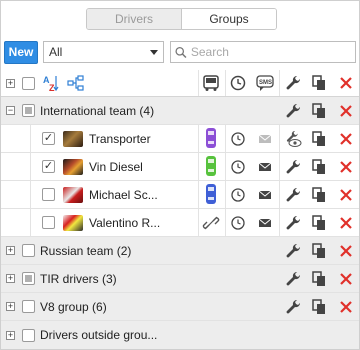 Image resolution: width=360 pixels, height=350 pixels. I want to click on tab-drivers: Drivers, so click(134, 19).